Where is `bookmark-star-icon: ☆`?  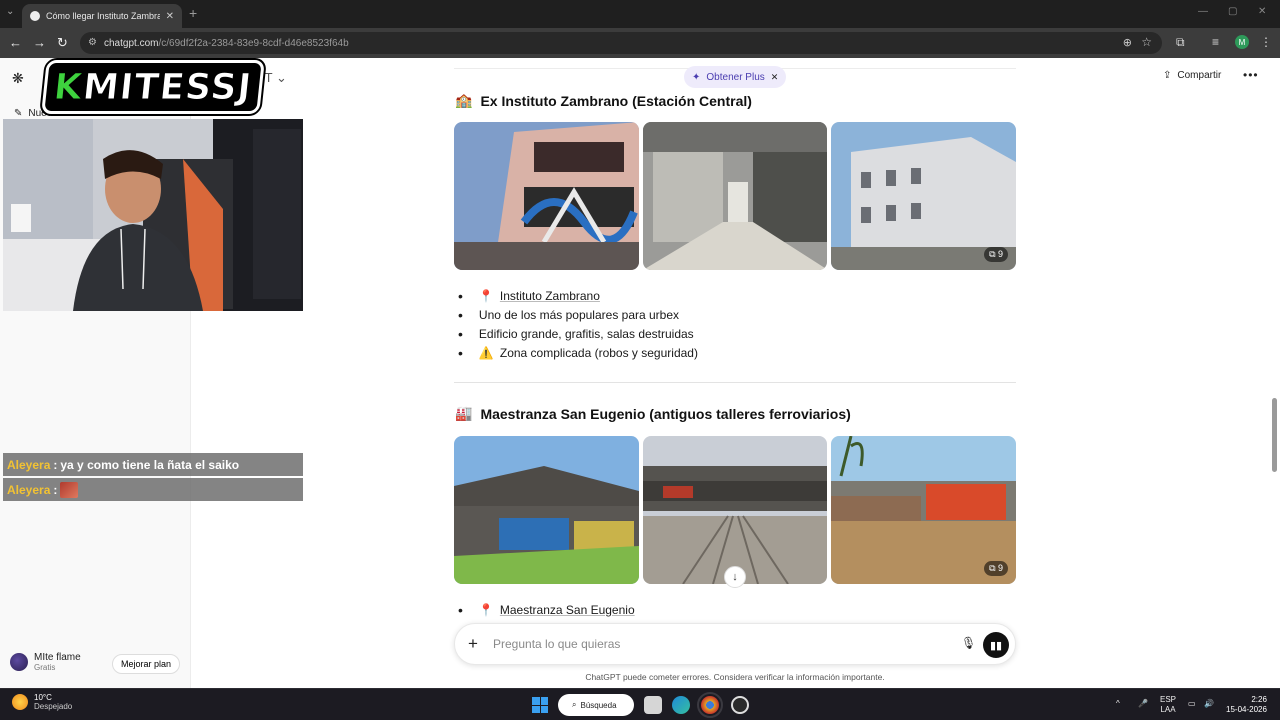 bookmark-star-icon: ☆ is located at coordinates (1146, 42).